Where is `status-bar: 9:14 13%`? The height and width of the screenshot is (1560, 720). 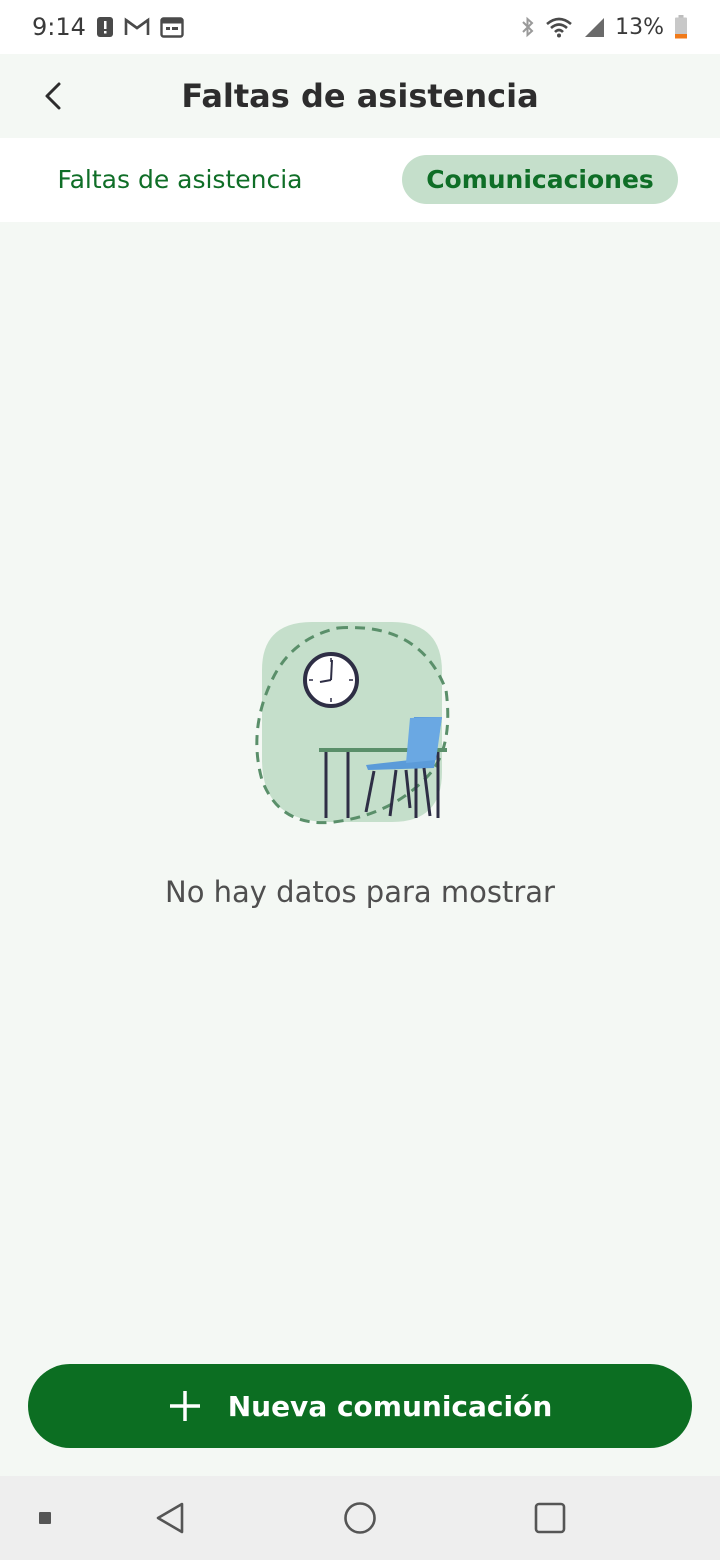 status-bar: 9:14 13% is located at coordinates (360, 27).